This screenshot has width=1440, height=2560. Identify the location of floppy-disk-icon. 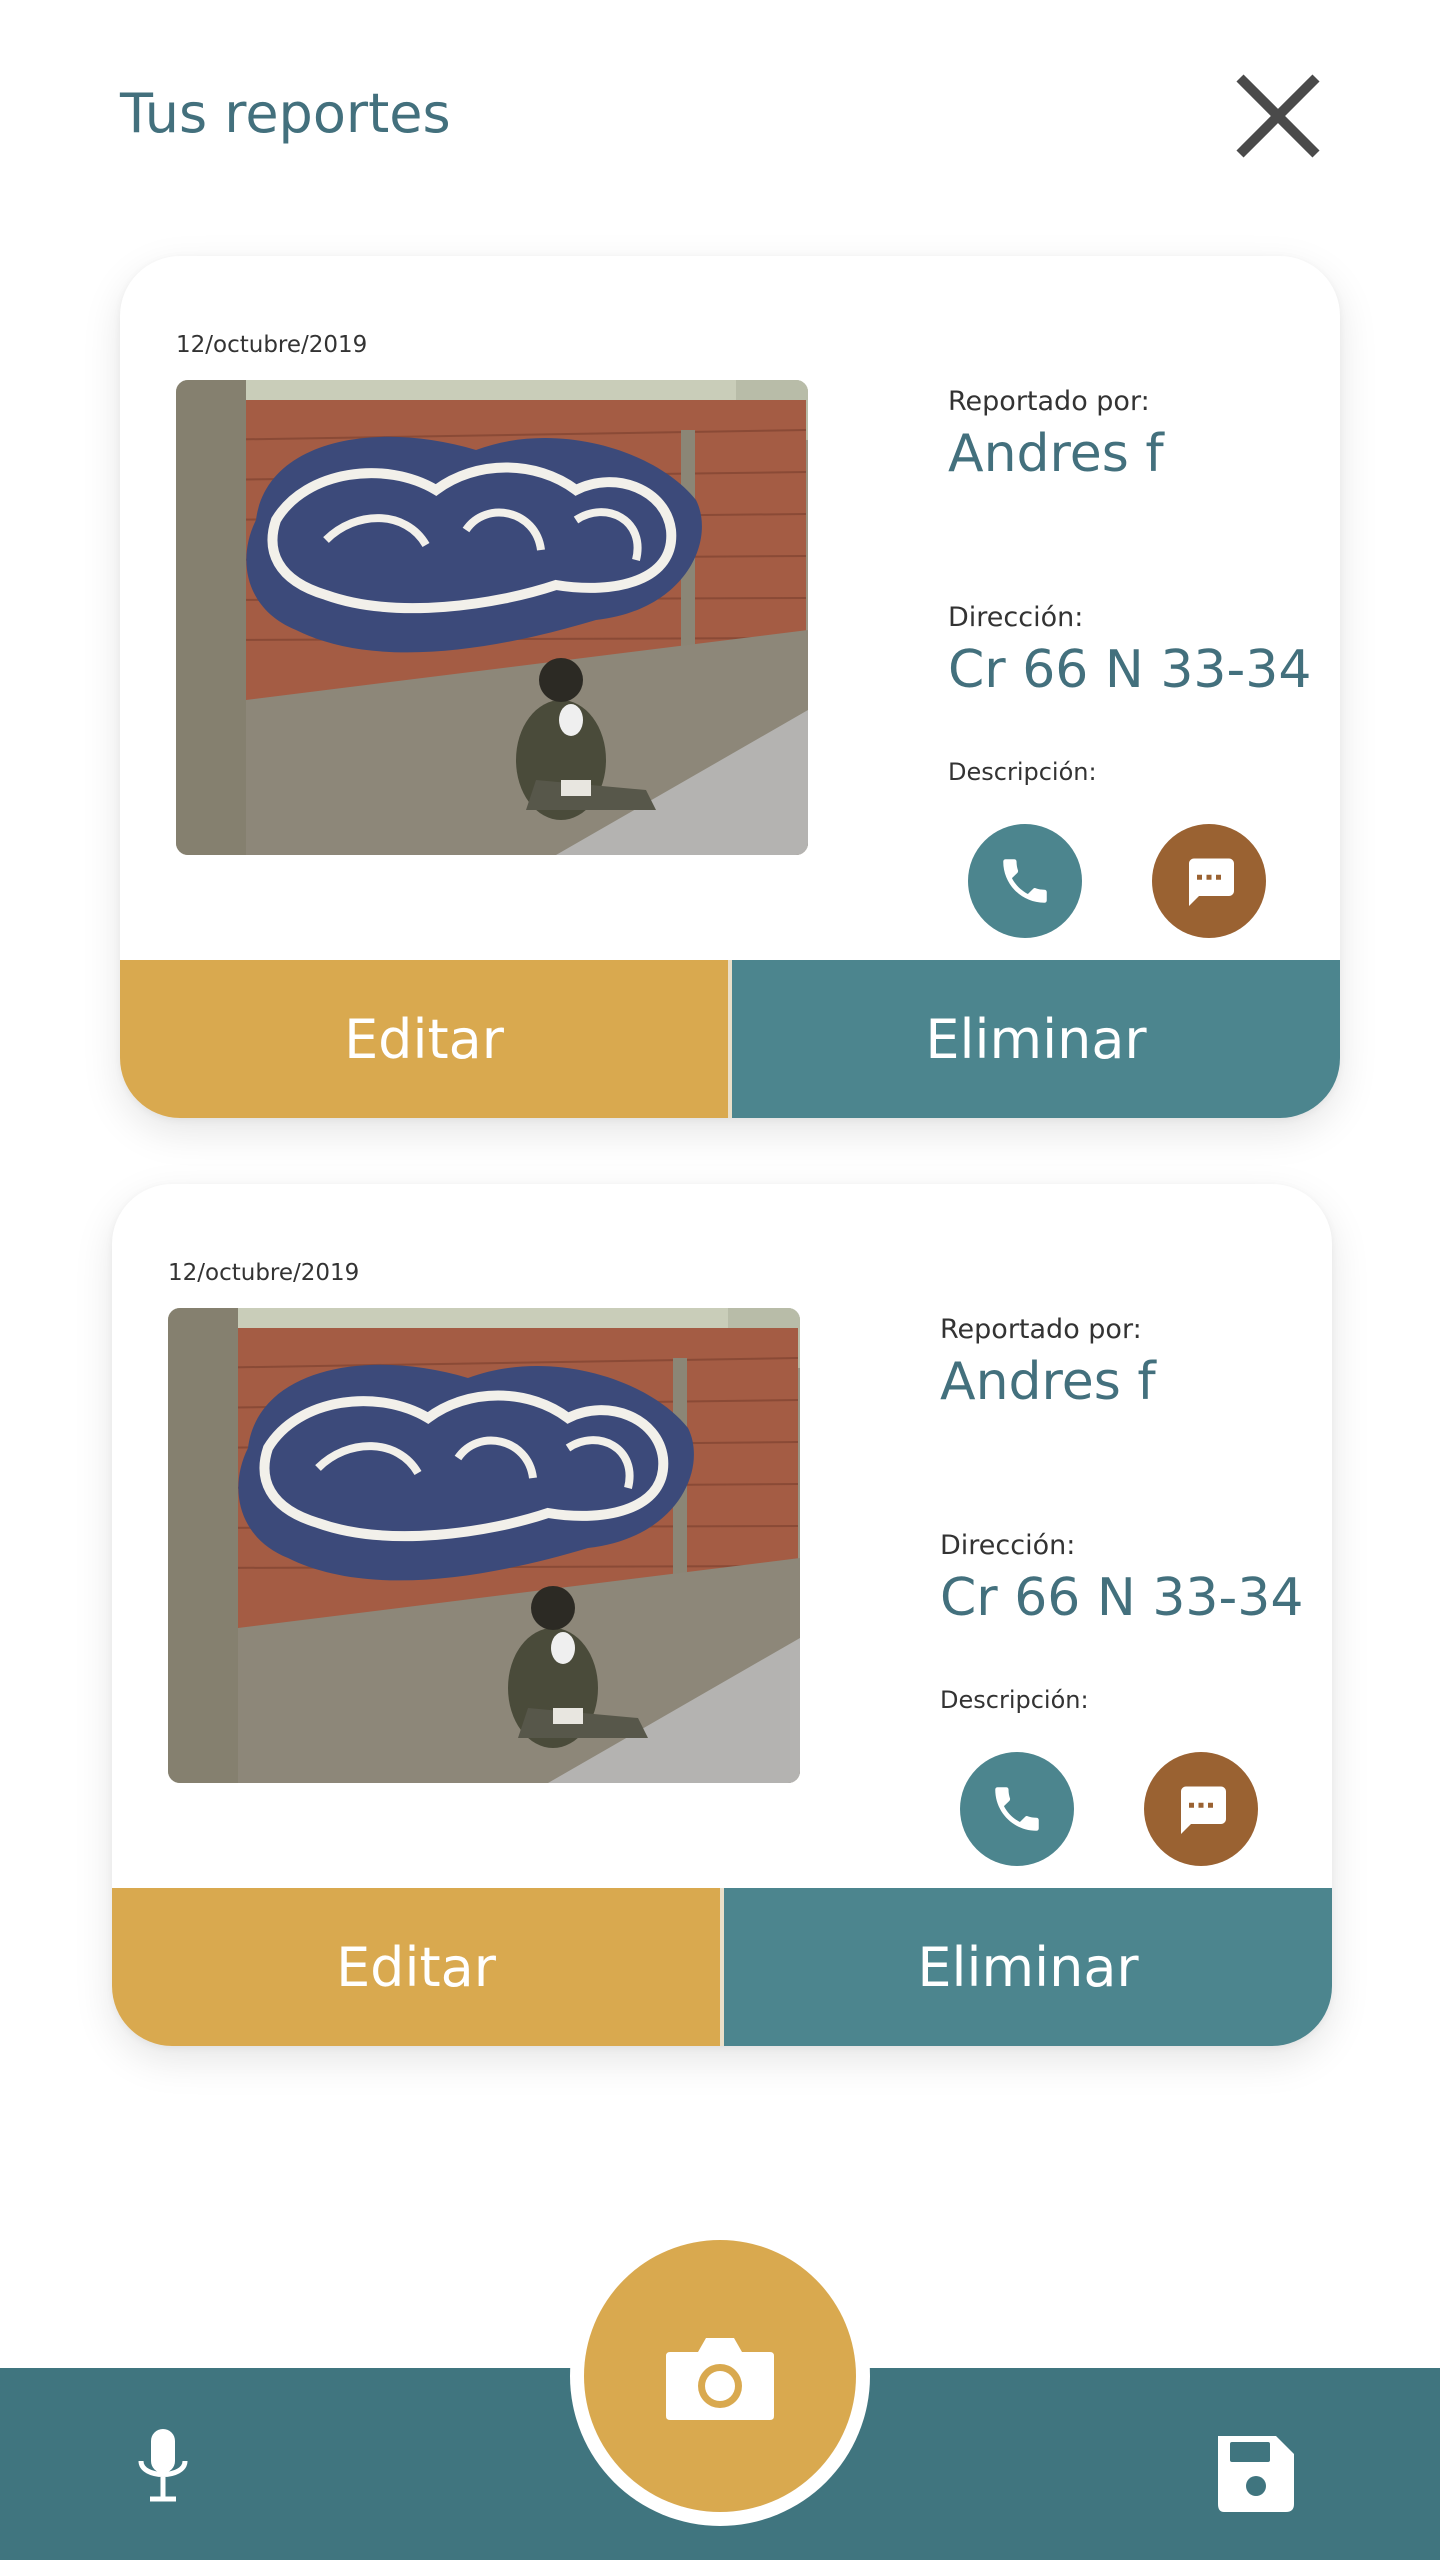
(1256, 2474).